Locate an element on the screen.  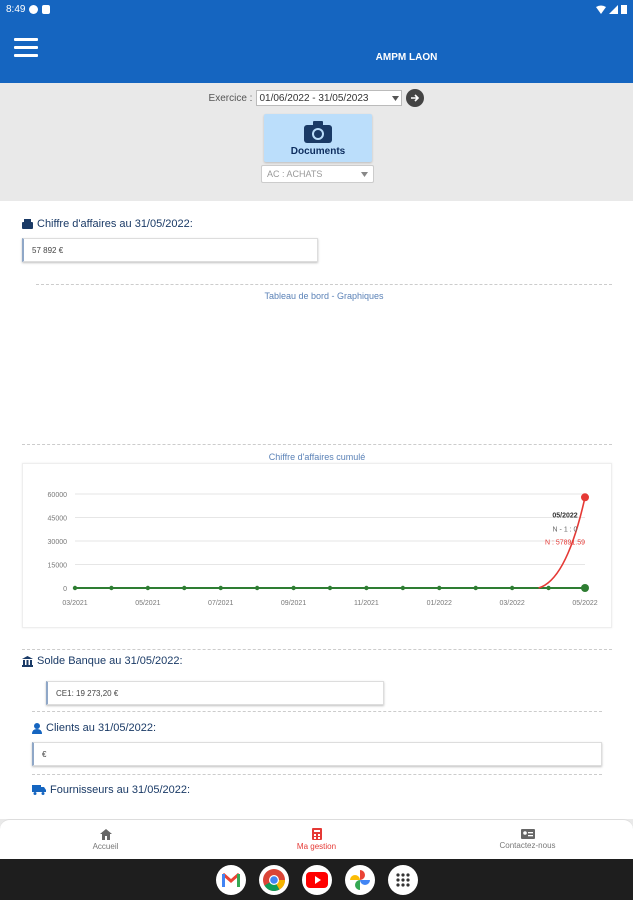
tooltip-line-current: N : 57891.59 is located at coordinates (565, 542).